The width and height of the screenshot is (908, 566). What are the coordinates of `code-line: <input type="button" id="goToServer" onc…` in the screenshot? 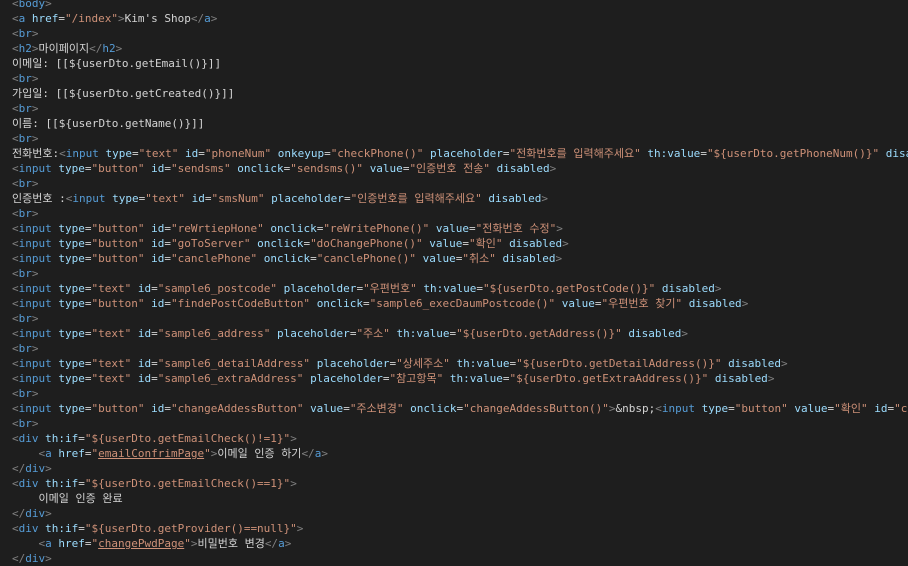 It's located at (460, 243).